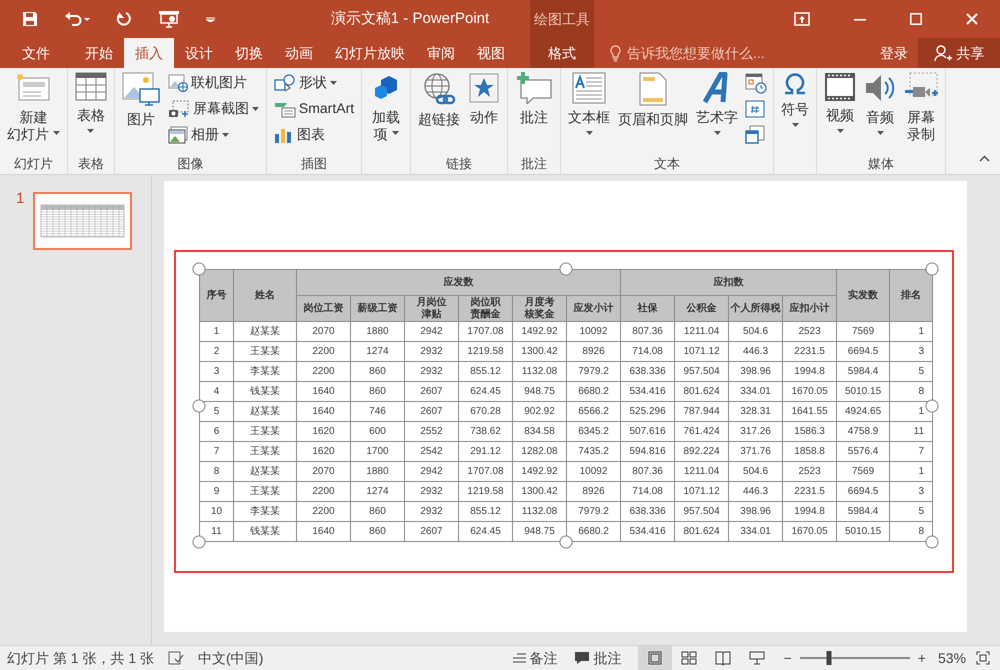 The height and width of the screenshot is (670, 1000). What do you see at coordinates (485, 309) in the screenshot?
I see `table-header-cell: 岗位职 责酬金` at bounding box center [485, 309].